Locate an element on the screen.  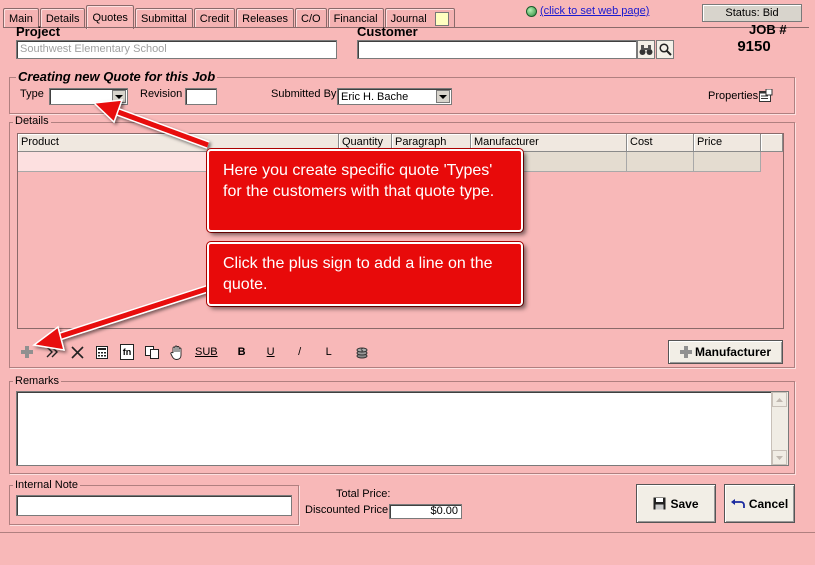
tab-label: Quotes is located at coordinates (110, 17).